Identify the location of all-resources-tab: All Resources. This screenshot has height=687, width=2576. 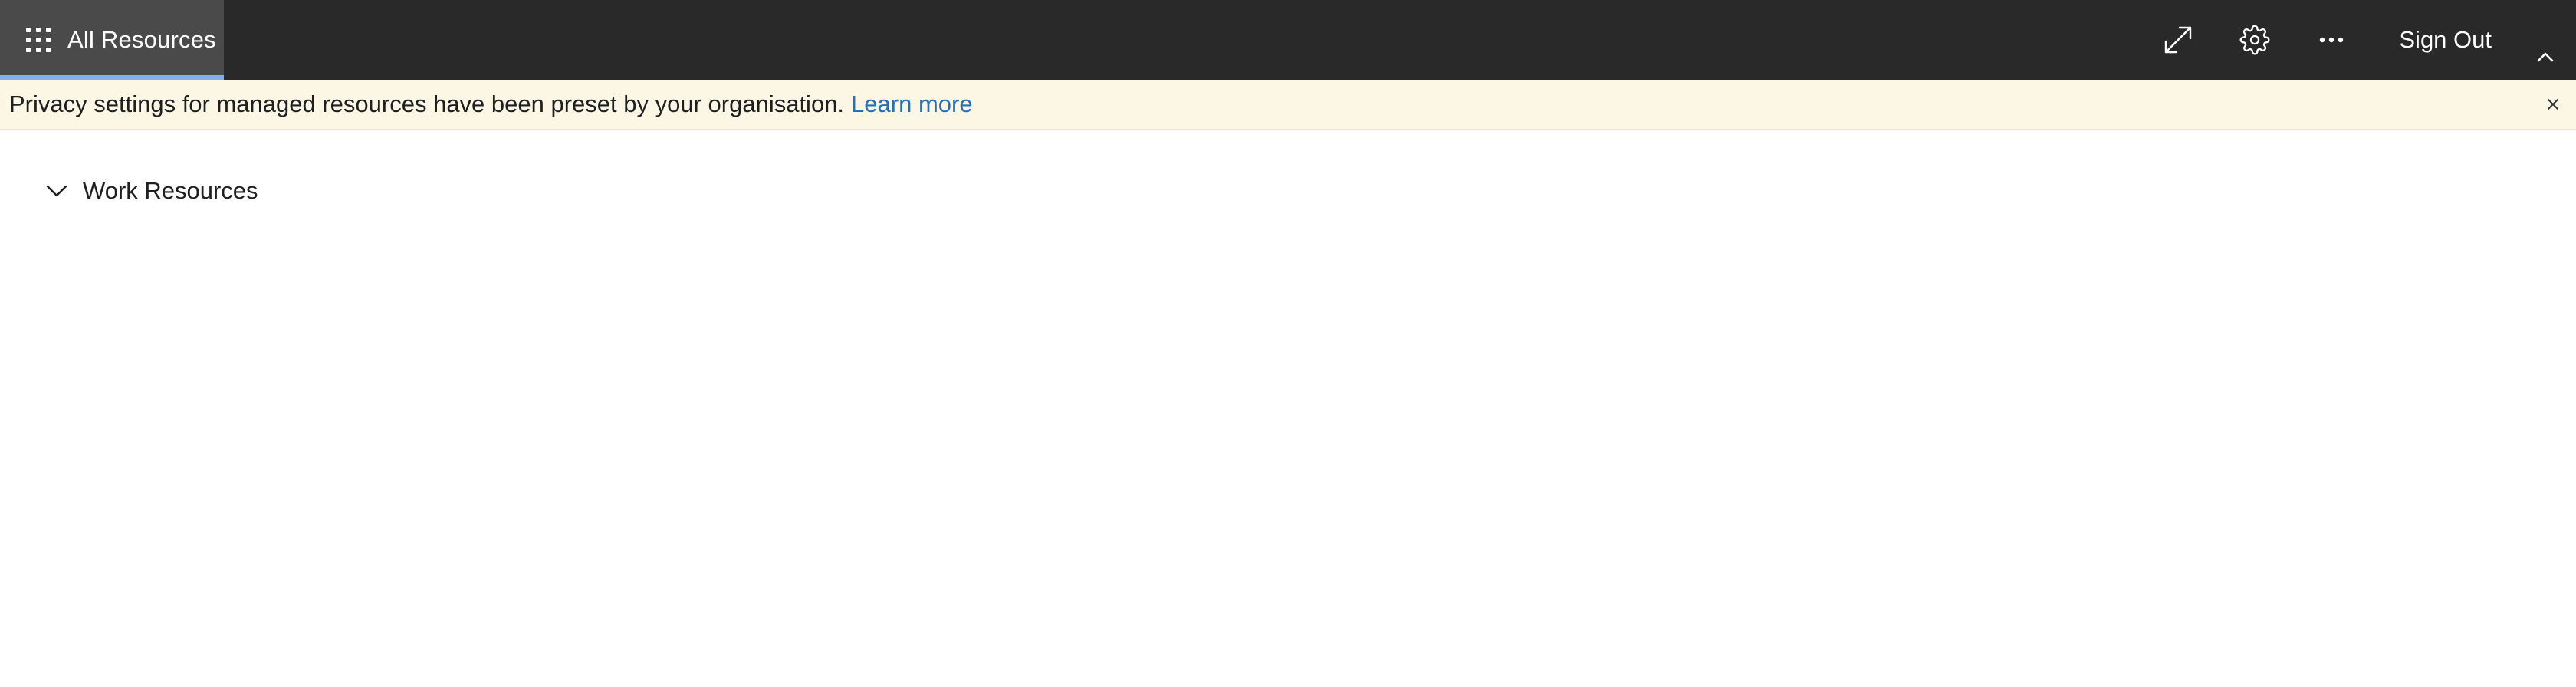
(112, 40).